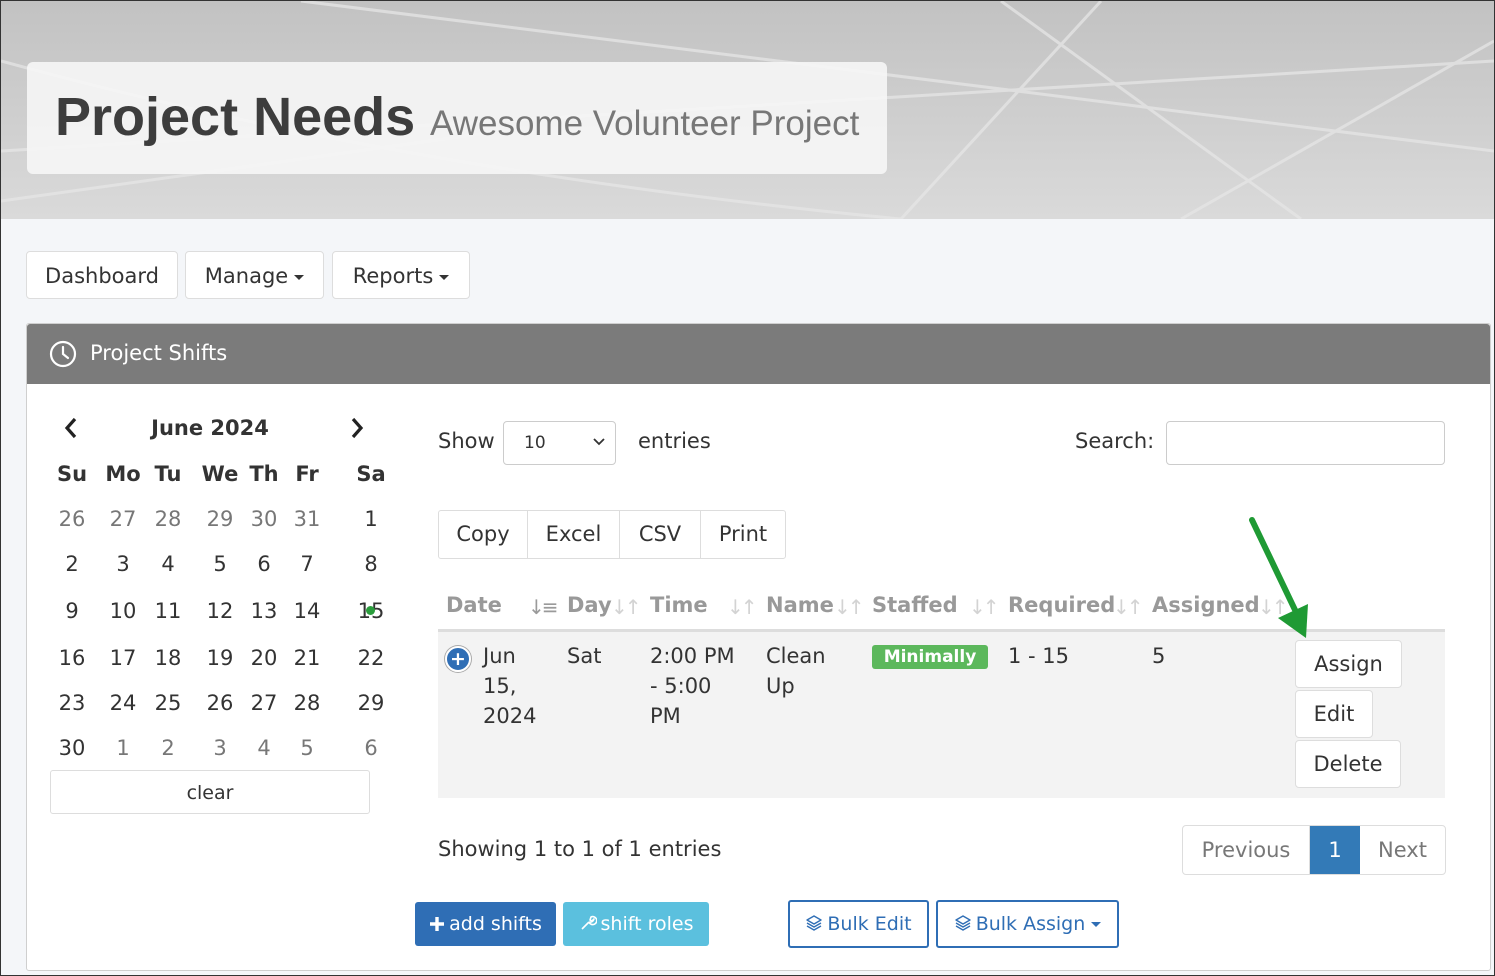 This screenshot has width=1495, height=976. Describe the element at coordinates (307, 564) in the screenshot. I see `calendar-day: 7` at that location.